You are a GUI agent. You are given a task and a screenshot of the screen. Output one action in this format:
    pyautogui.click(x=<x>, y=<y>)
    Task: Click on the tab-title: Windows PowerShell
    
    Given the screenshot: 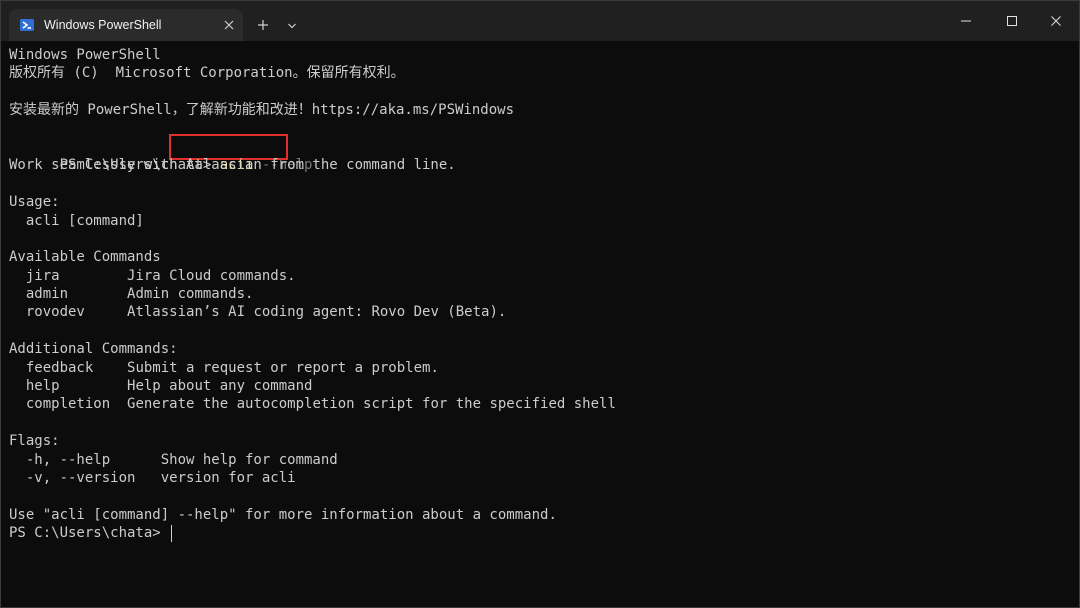 What is the action you would take?
    pyautogui.click(x=103, y=25)
    